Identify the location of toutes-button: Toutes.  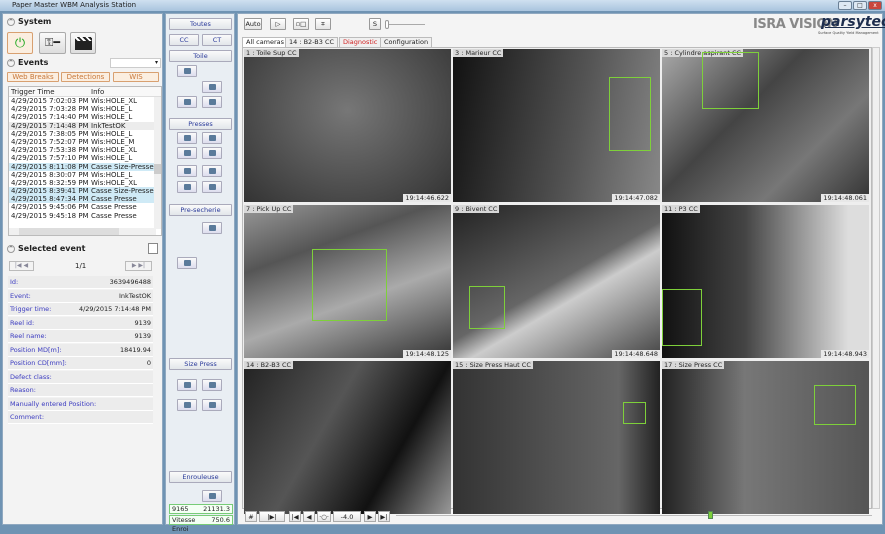
(200, 24).